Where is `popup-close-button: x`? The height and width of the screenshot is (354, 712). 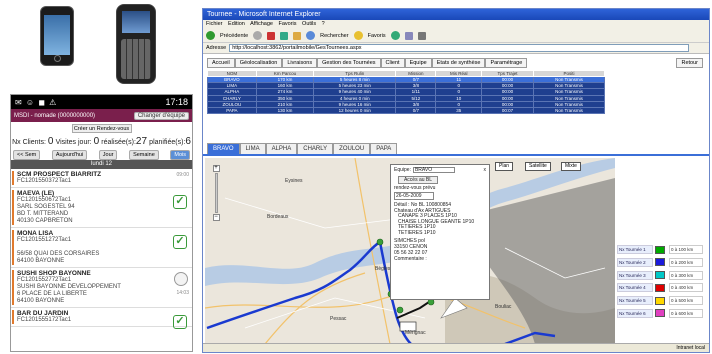 popup-close-button: x is located at coordinates (485, 170).